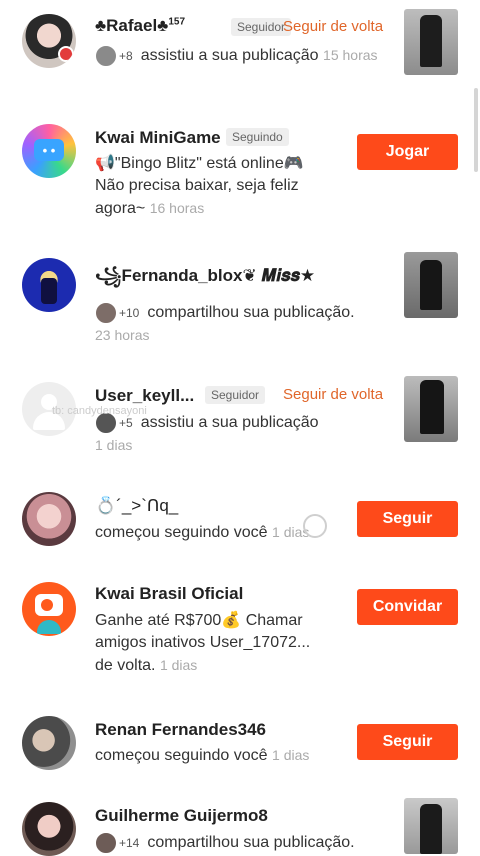 The width and height of the screenshot is (480, 856). Describe the element at coordinates (235, 395) in the screenshot. I see `relationship-chip: Seguidor` at that location.